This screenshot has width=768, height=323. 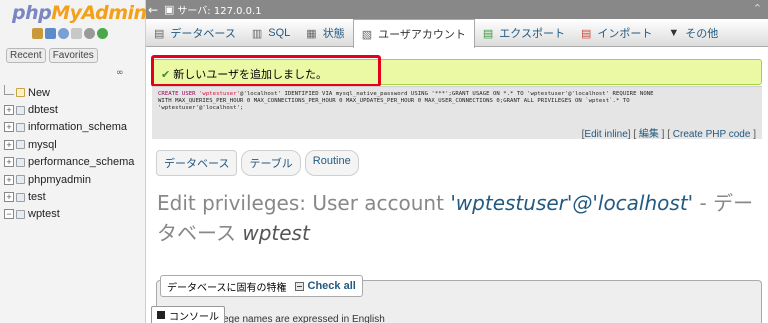 What do you see at coordinates (712, 134) in the screenshot?
I see `create-php-code-link: Create PHP code` at bounding box center [712, 134].